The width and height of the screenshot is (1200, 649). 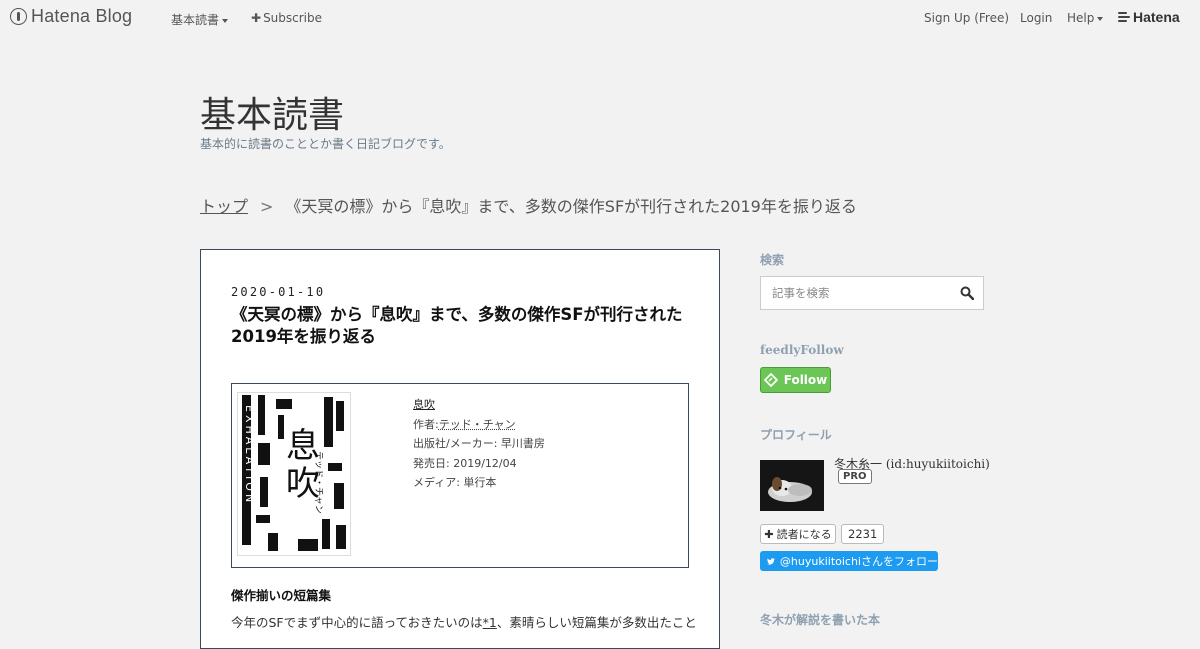 I want to click on book-author-row: 作者:テッド・チャン, so click(x=479, y=425).